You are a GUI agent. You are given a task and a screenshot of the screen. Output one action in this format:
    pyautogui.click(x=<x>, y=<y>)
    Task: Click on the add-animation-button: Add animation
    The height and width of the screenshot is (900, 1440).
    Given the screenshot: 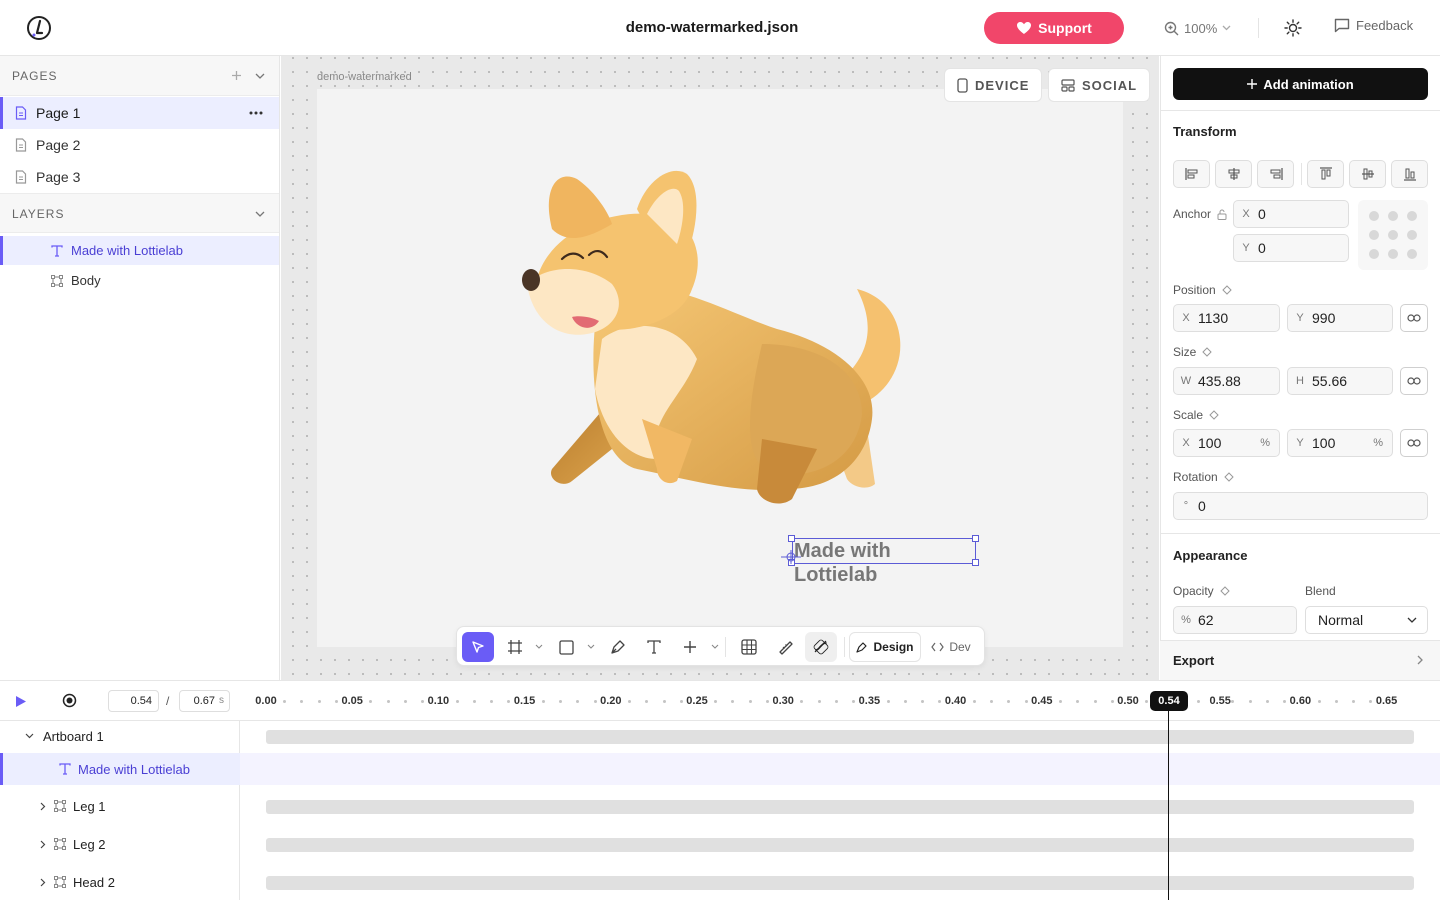 What is the action you would take?
    pyautogui.click(x=1300, y=84)
    